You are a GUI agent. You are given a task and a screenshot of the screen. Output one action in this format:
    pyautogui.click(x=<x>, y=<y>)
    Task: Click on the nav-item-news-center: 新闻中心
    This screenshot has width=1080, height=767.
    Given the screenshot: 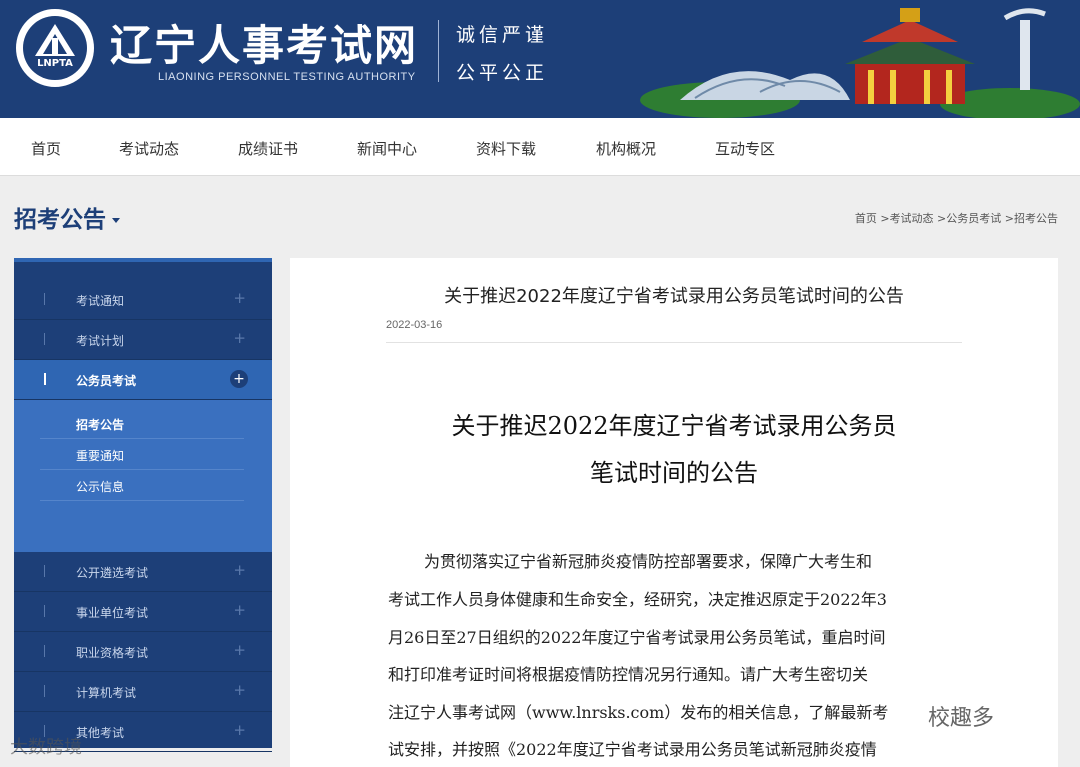 What is the action you would take?
    pyautogui.click(x=387, y=148)
    